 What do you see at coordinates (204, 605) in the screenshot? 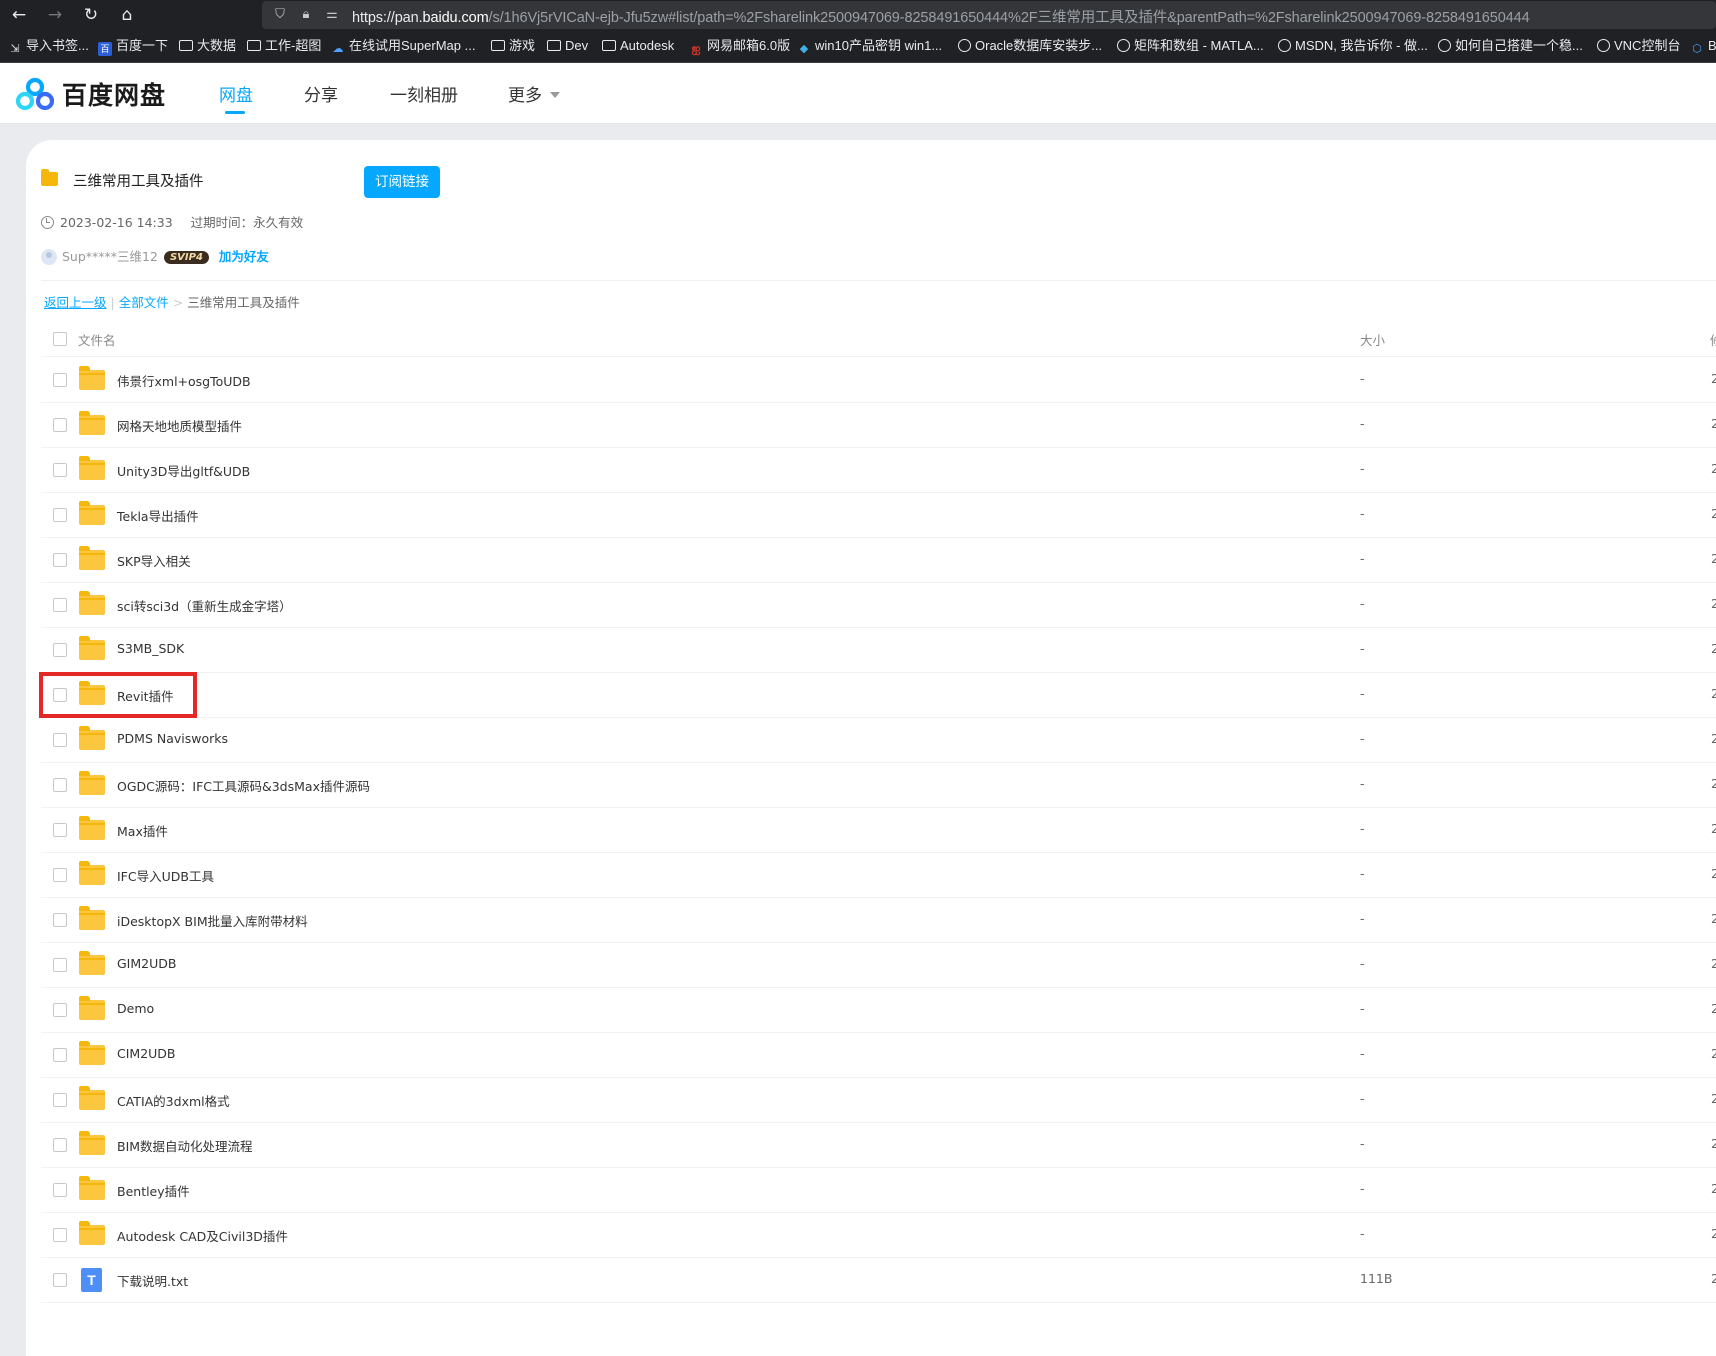
I see `file-name-link: sci转sci3d（重新生成金字塔）` at bounding box center [204, 605].